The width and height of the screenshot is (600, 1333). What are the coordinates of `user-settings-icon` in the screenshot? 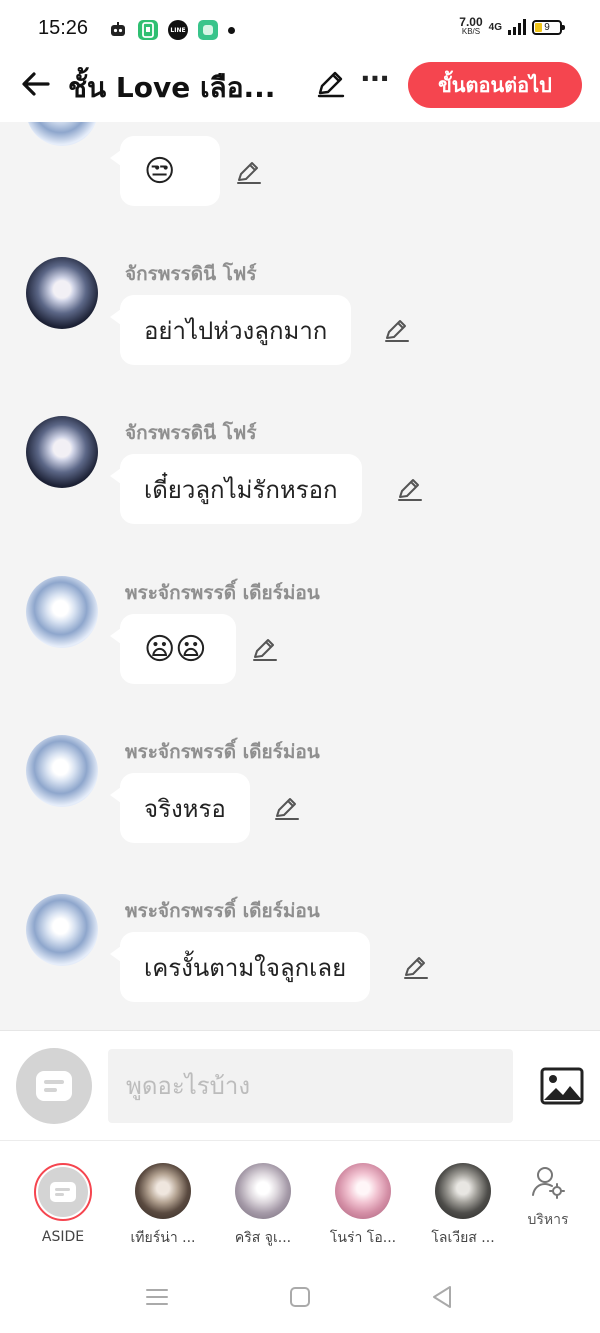 It's located at (548, 1183).